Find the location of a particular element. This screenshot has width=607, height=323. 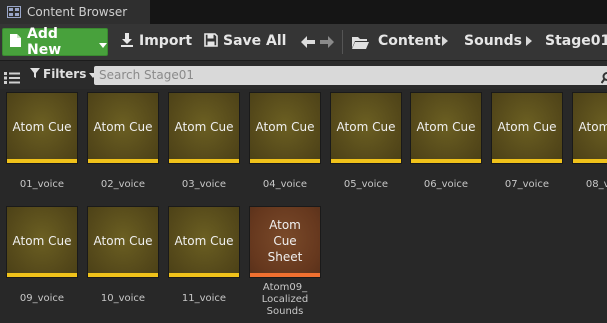

toolbar-divider is located at coordinates (342, 42).